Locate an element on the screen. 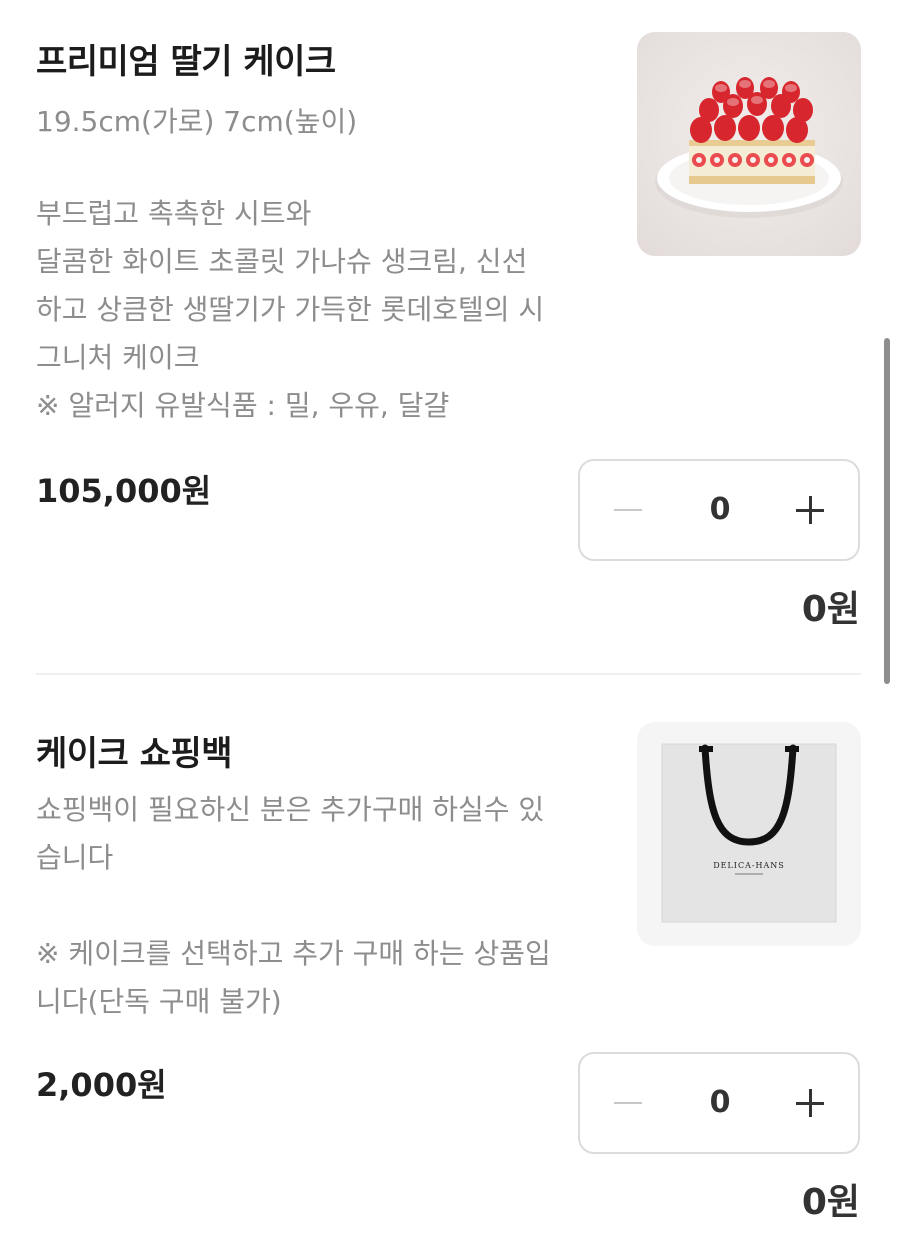 The image size is (897, 1259). product-image-strawberry-cake is located at coordinates (749, 144).